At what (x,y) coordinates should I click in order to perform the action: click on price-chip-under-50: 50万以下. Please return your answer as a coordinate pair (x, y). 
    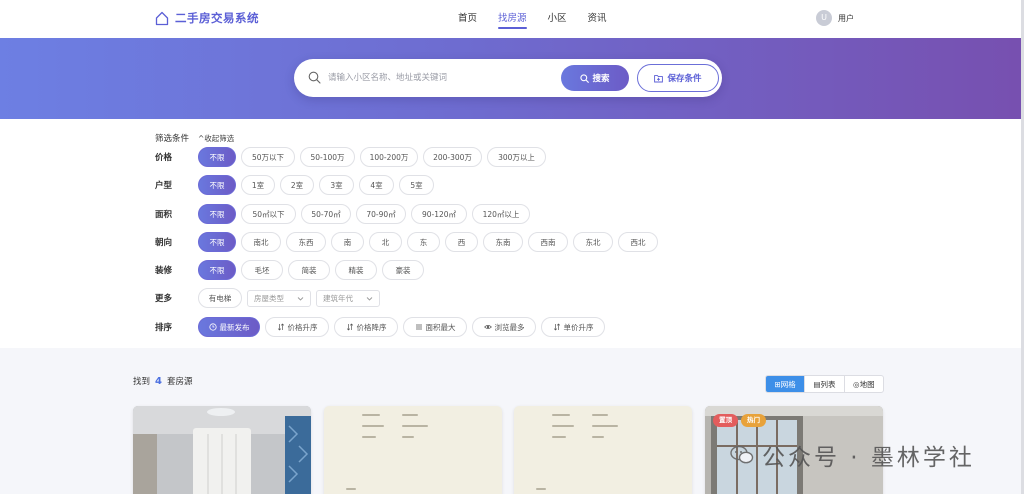
    Looking at the image, I should click on (268, 157).